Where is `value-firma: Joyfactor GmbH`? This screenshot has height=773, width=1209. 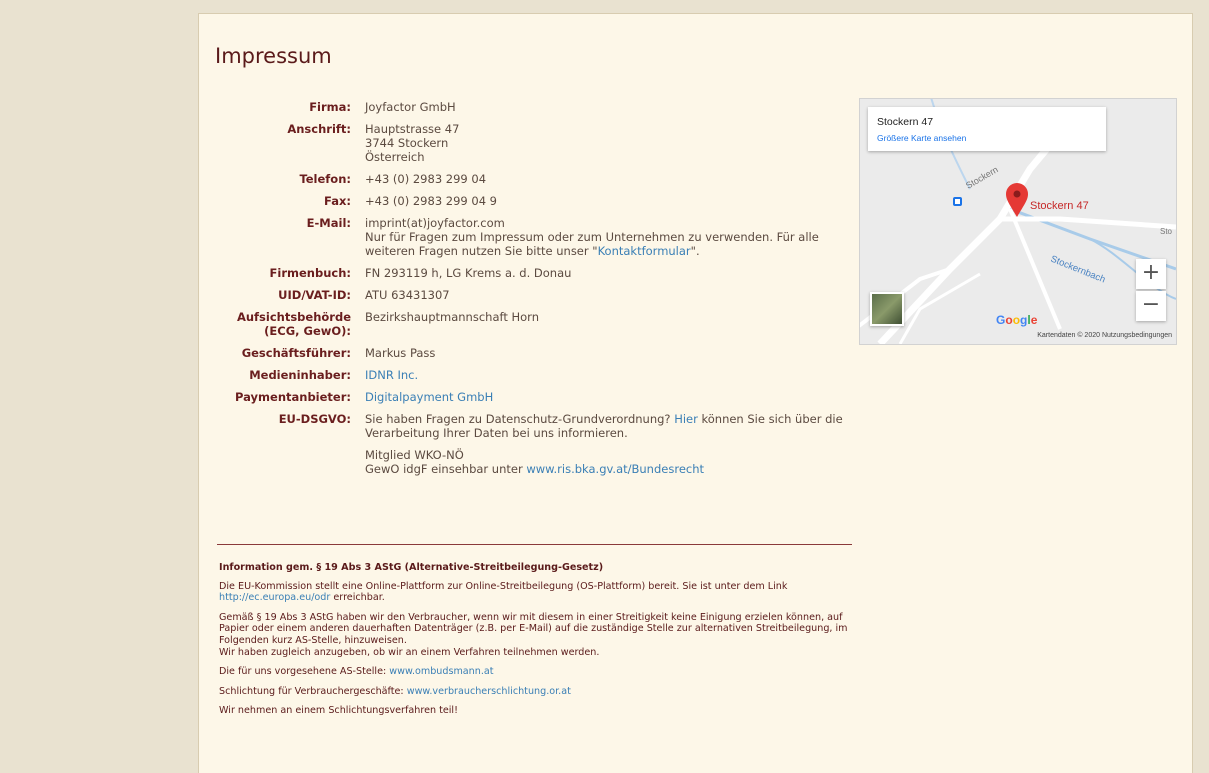
value-firma: Joyfactor GmbH is located at coordinates (410, 107).